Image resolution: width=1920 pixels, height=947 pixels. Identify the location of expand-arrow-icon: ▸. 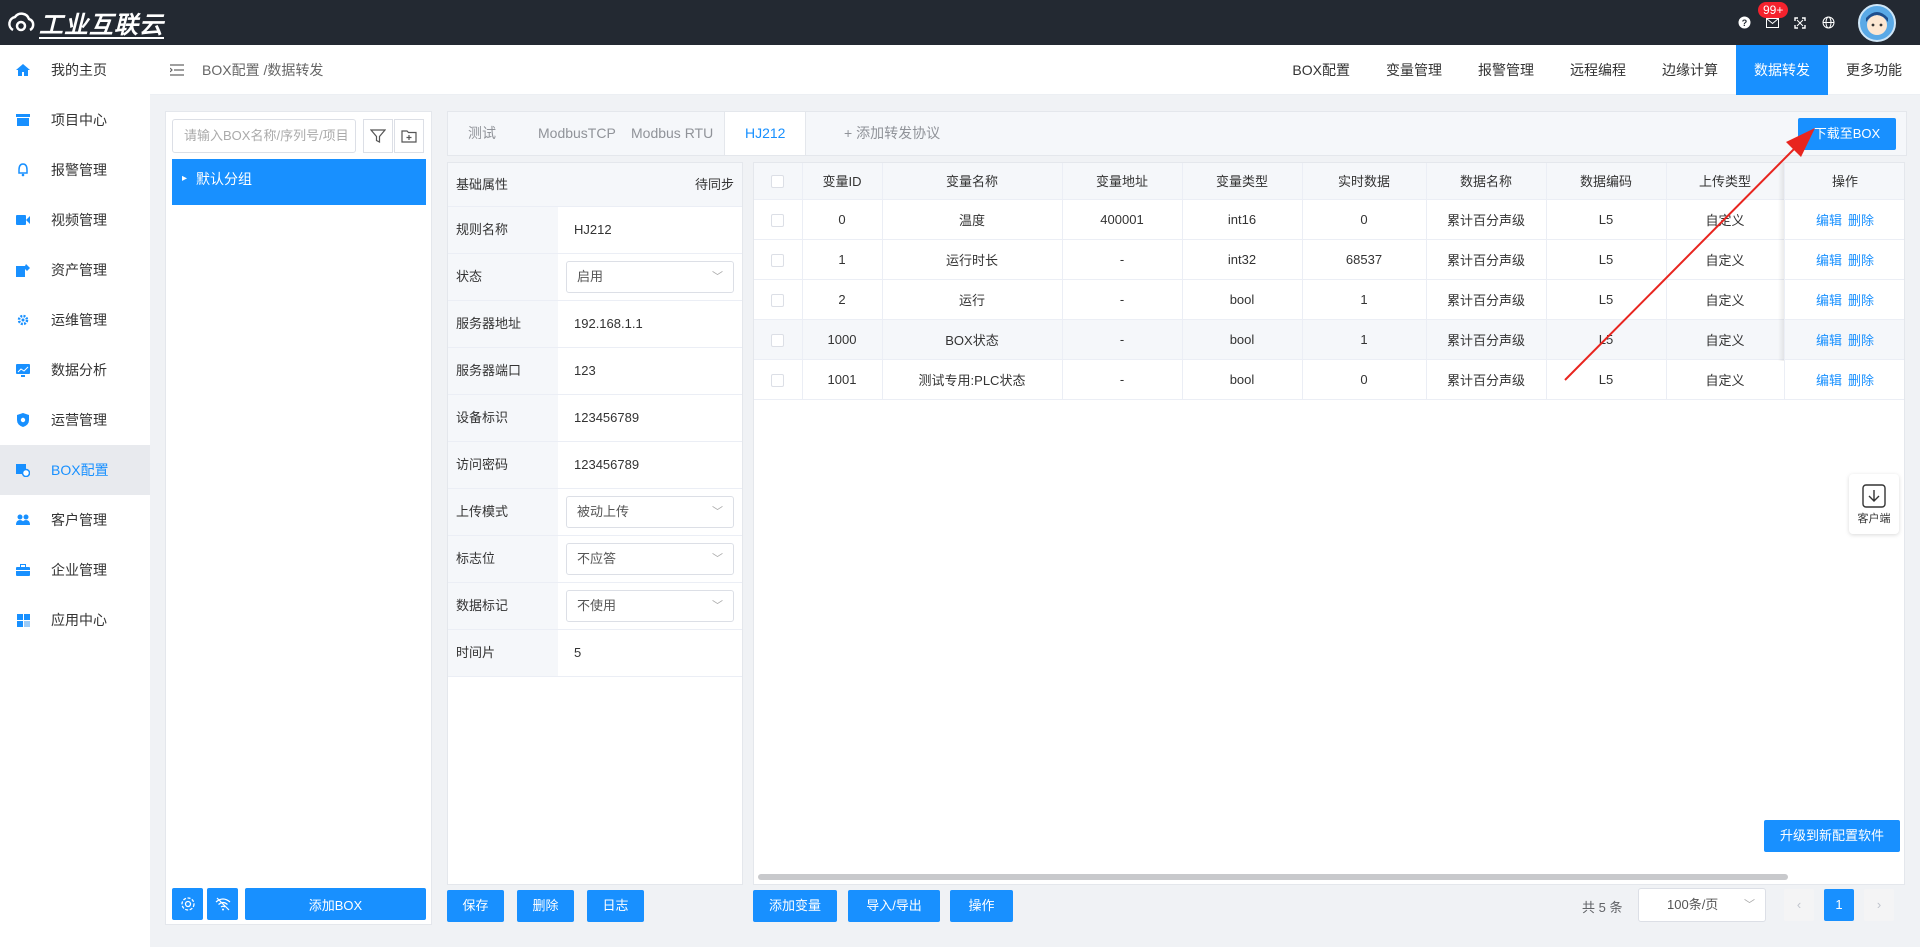
(184, 179).